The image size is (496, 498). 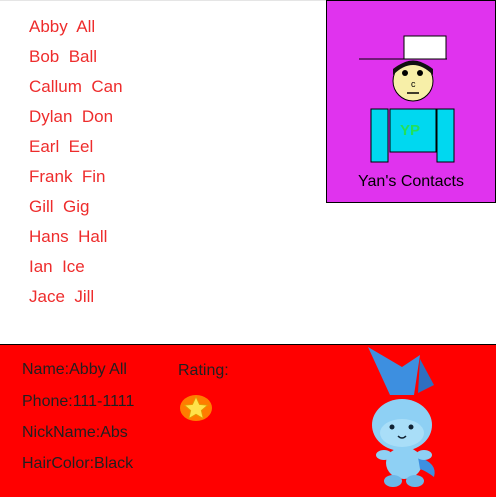 What do you see at coordinates (74, 369) in the screenshot?
I see `detail-name: Name:Abby All` at bounding box center [74, 369].